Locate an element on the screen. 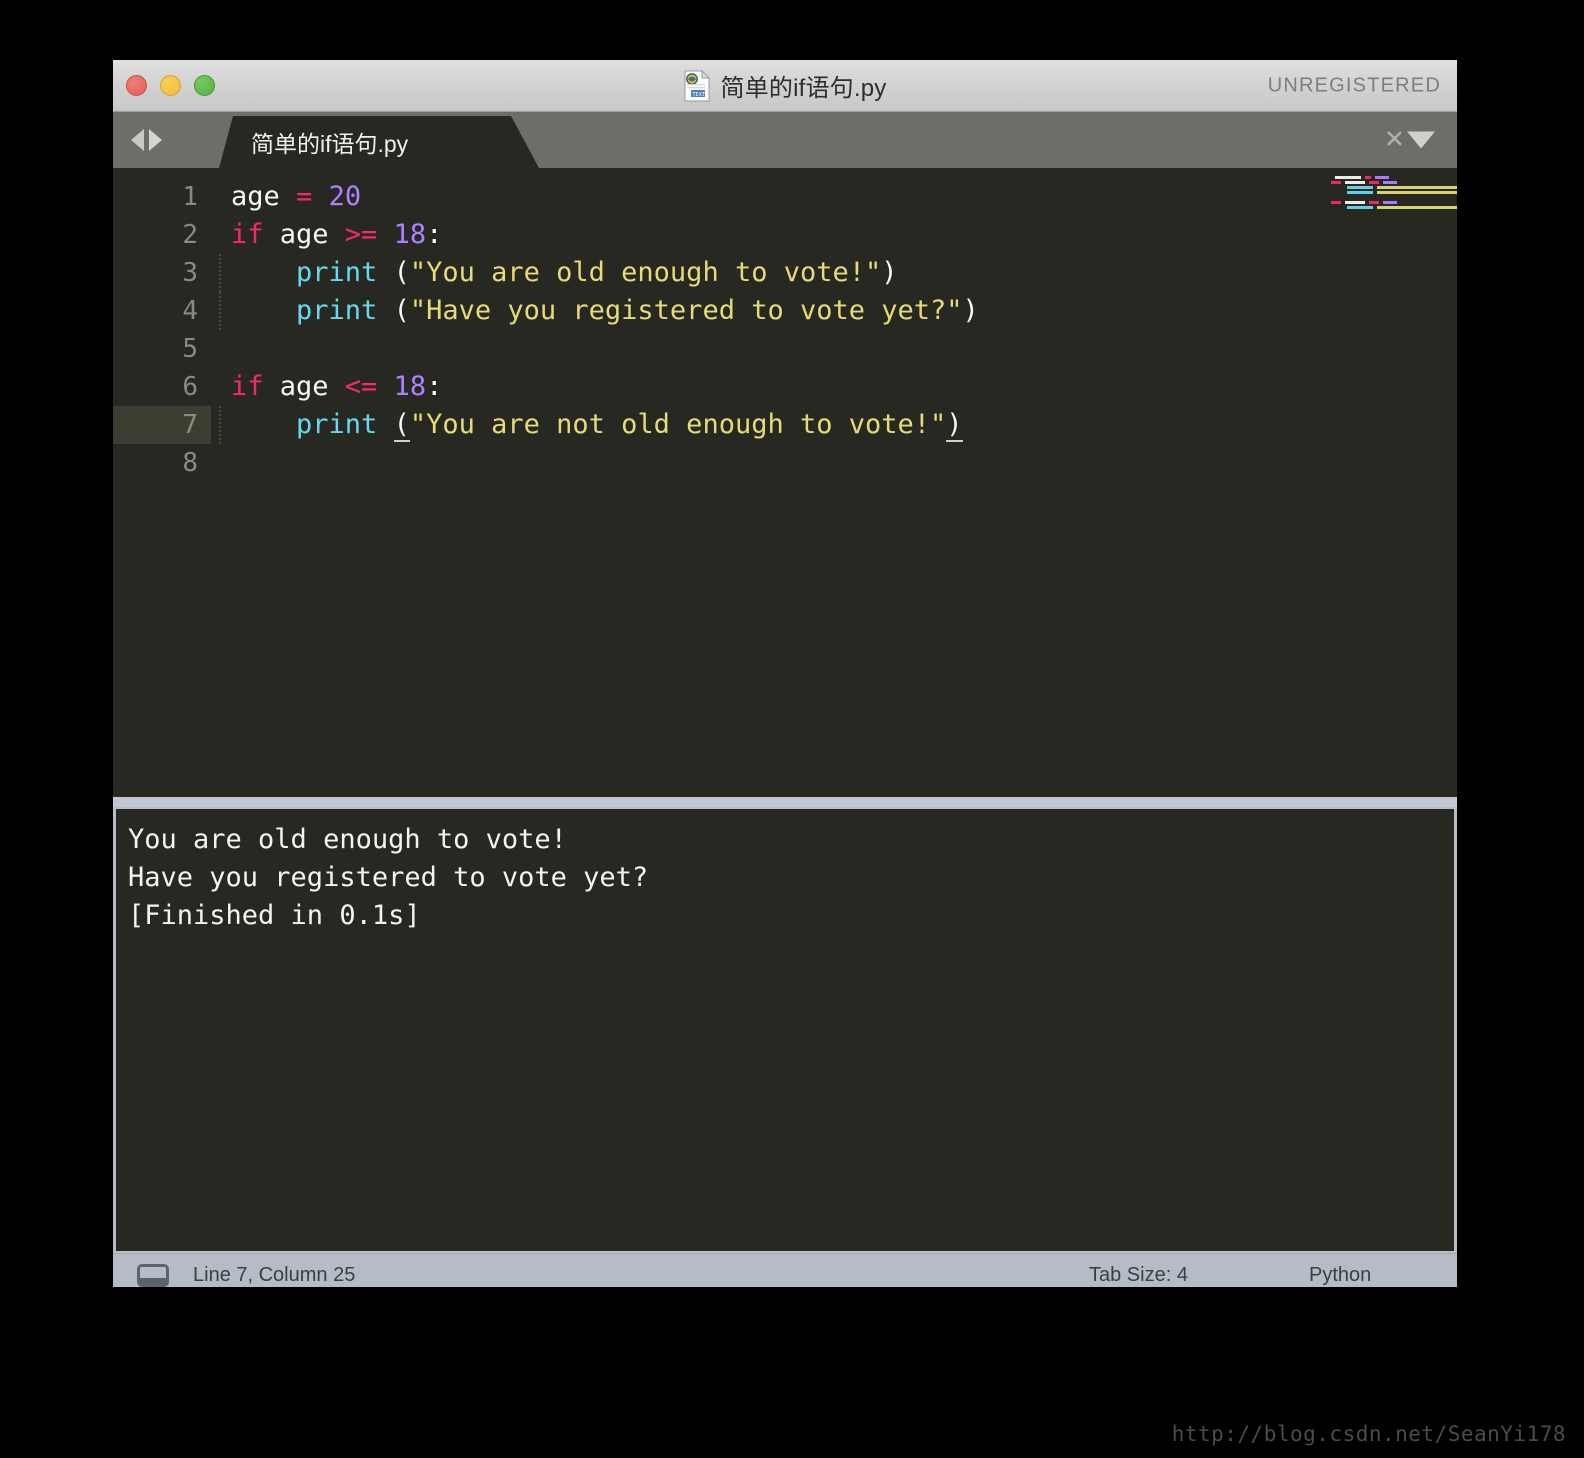 Image resolution: width=1584 pixels, height=1458 pixels. code-minimap is located at coordinates (1392, 201).